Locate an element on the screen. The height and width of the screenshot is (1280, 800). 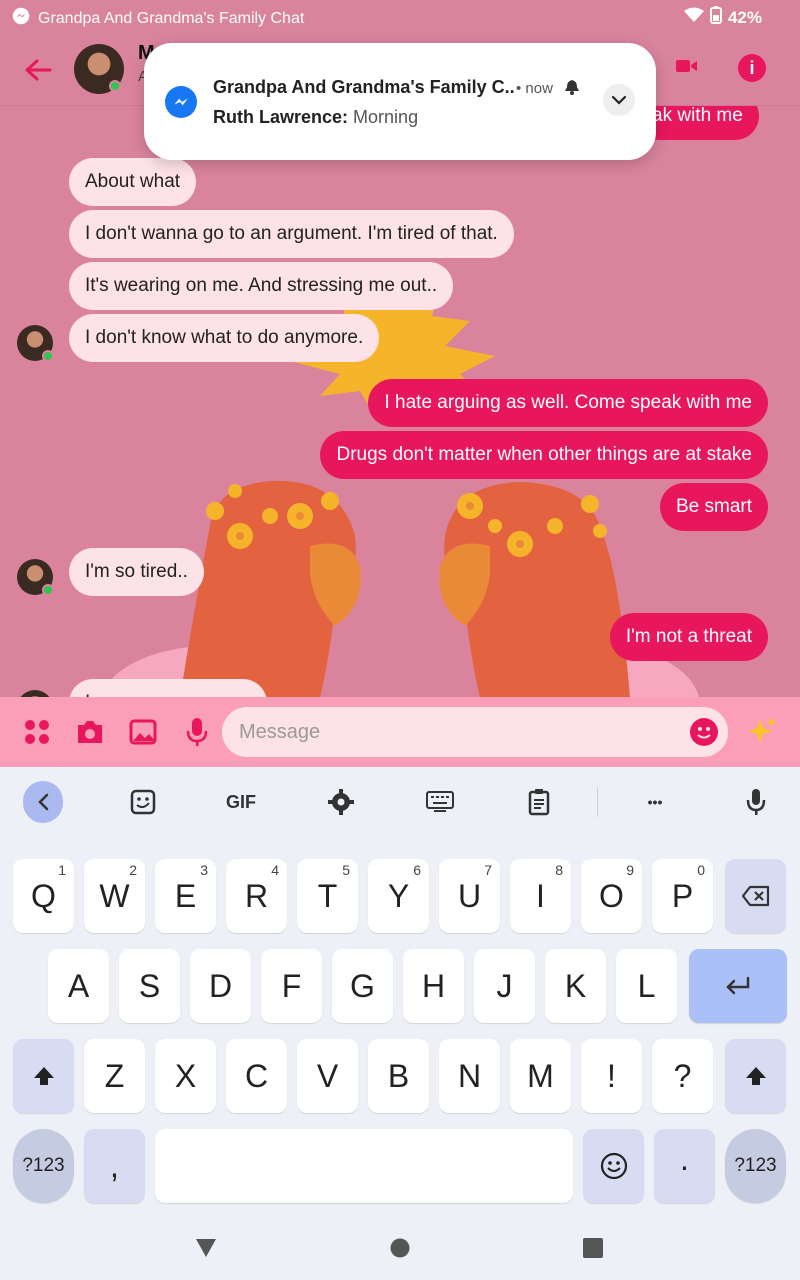
key-z: Z is located at coordinates (114, 1076).